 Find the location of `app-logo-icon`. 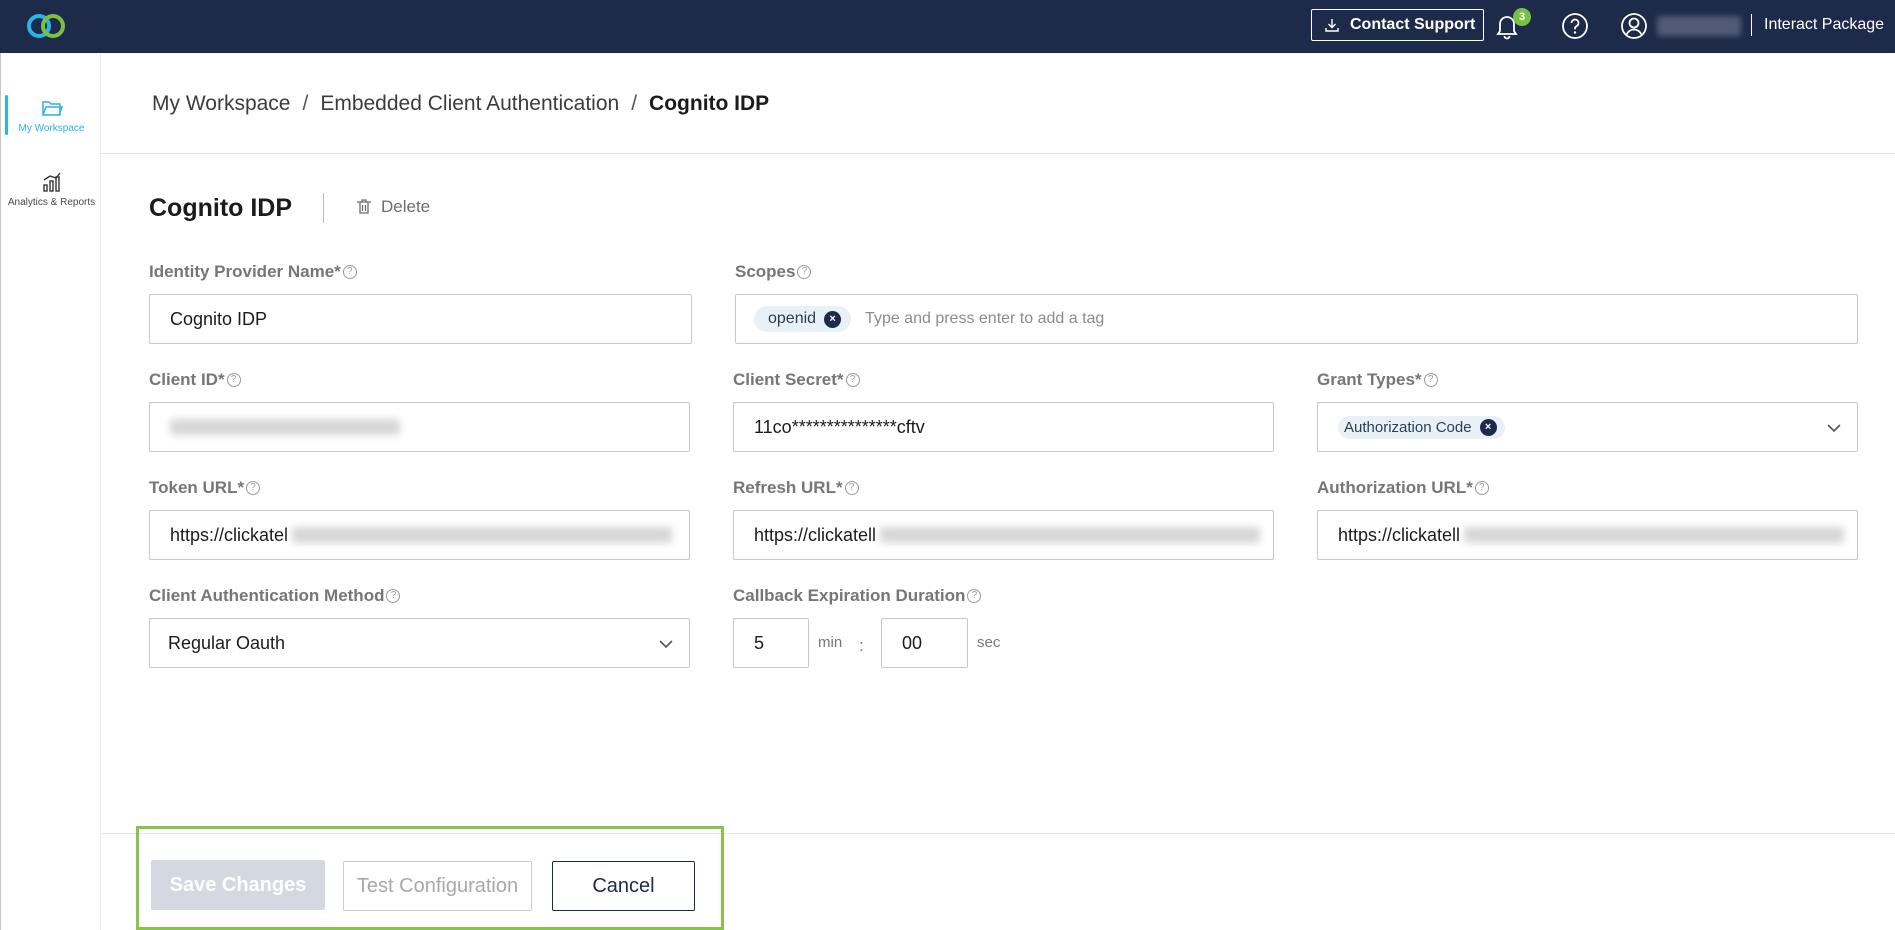

app-logo-icon is located at coordinates (46, 26).